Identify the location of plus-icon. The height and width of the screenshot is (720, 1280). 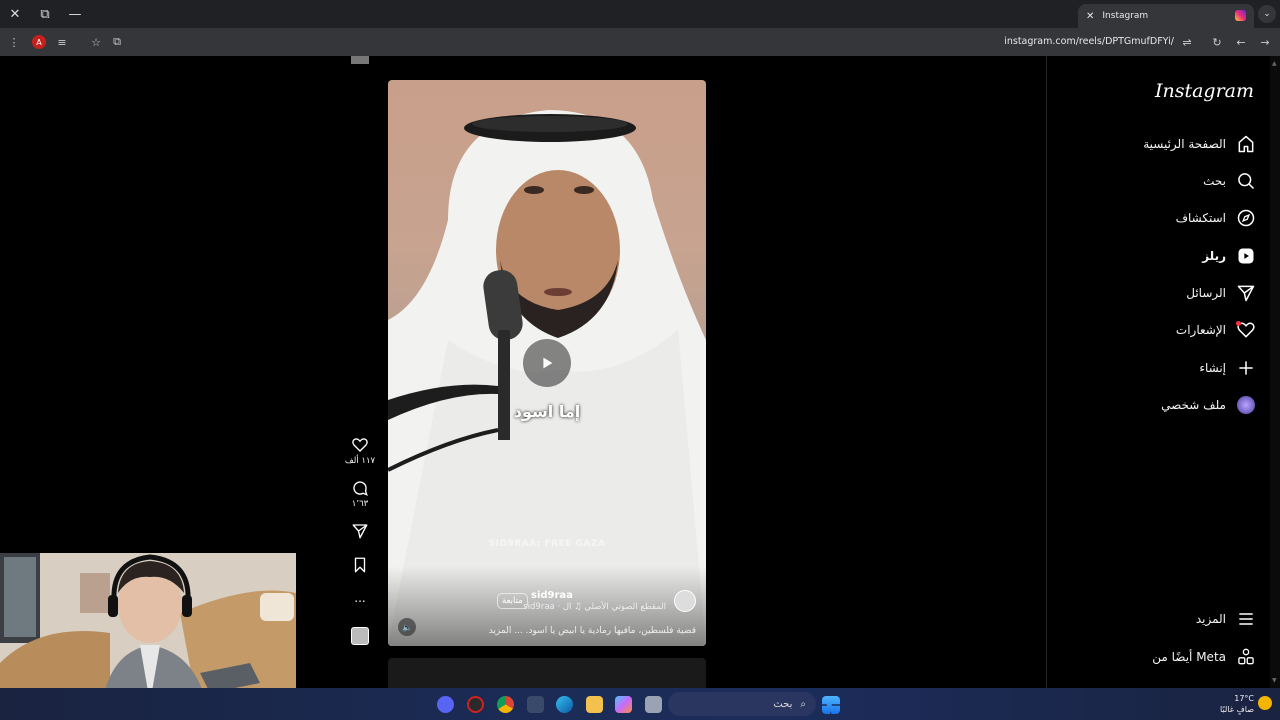
(1246, 368).